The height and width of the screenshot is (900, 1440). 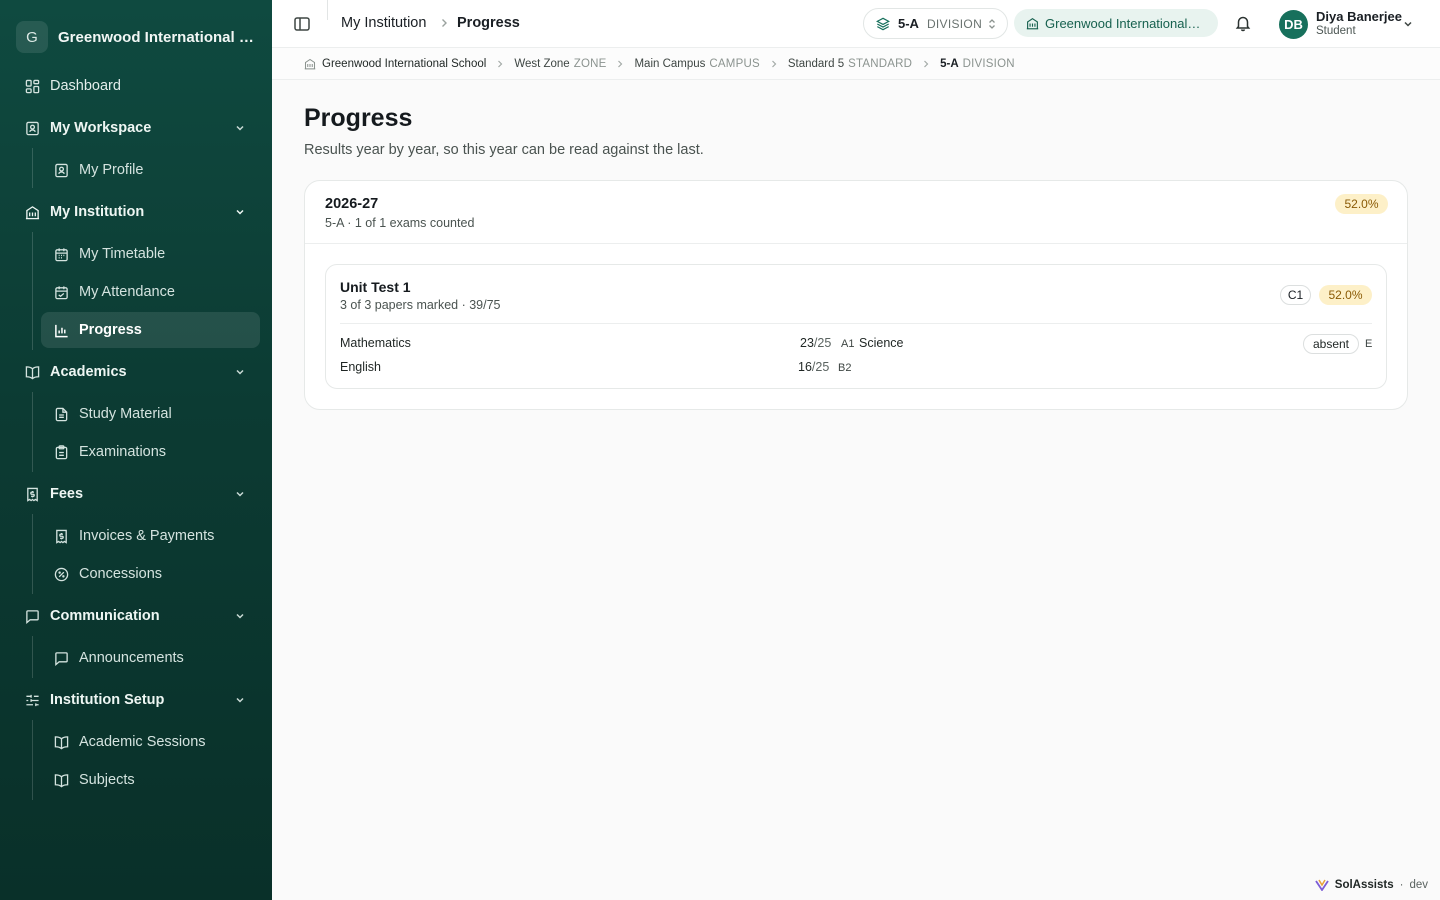 What do you see at coordinates (85, 86) in the screenshot?
I see `sidebar-item-label: Dashboard` at bounding box center [85, 86].